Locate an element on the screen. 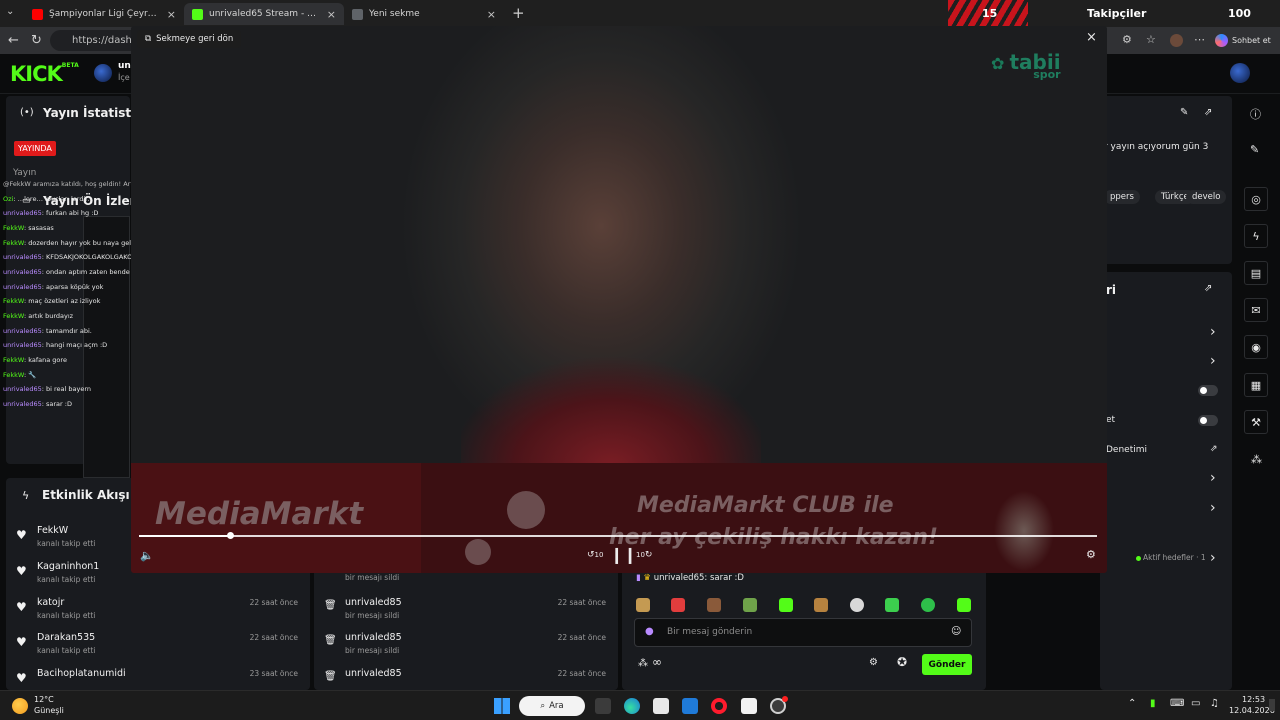  more-menu-icon: ⋯ is located at coordinates (1199, 39).